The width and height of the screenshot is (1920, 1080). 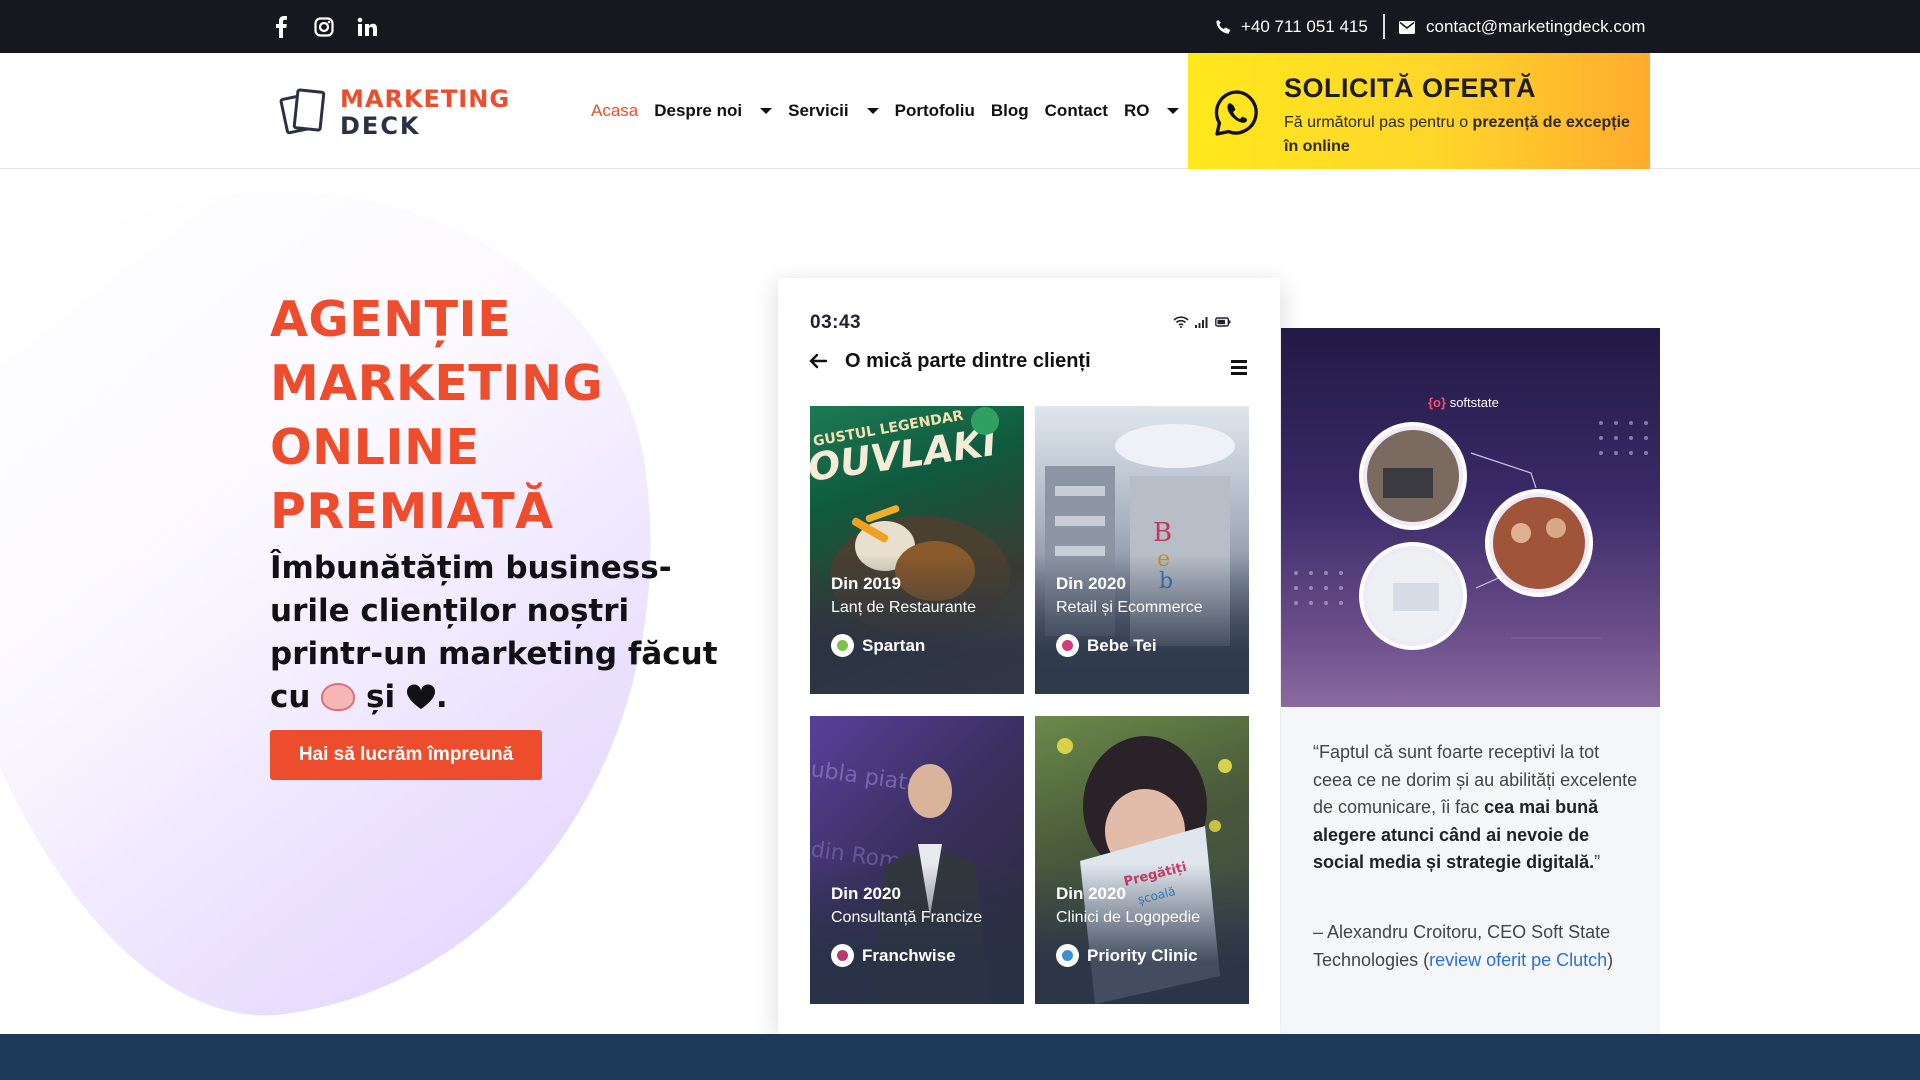 I want to click on nav-item-portofoliu: Portofoliu, so click(x=935, y=111).